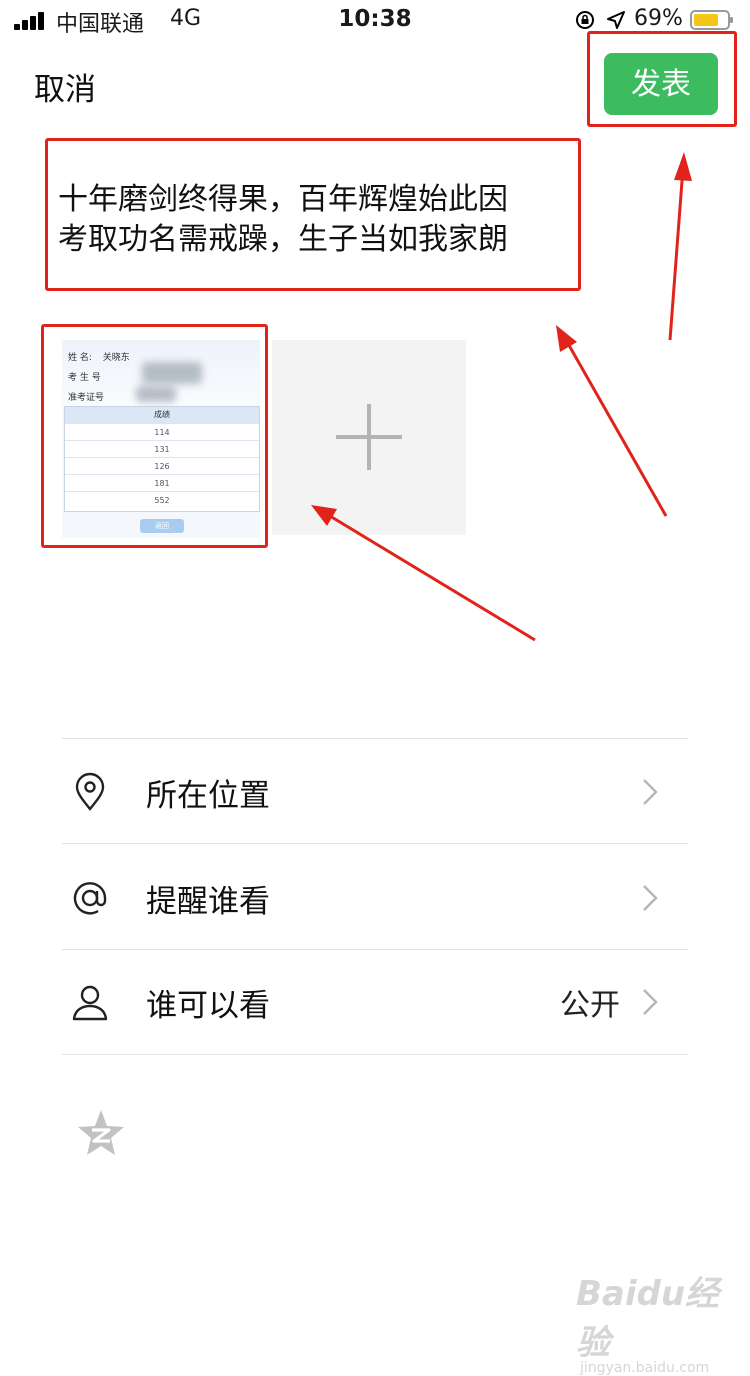 Image resolution: width=750 pixels, height=1376 pixels. I want to click on watermark: Baidu经验 jingyan.baidu.com, so click(663, 1321).